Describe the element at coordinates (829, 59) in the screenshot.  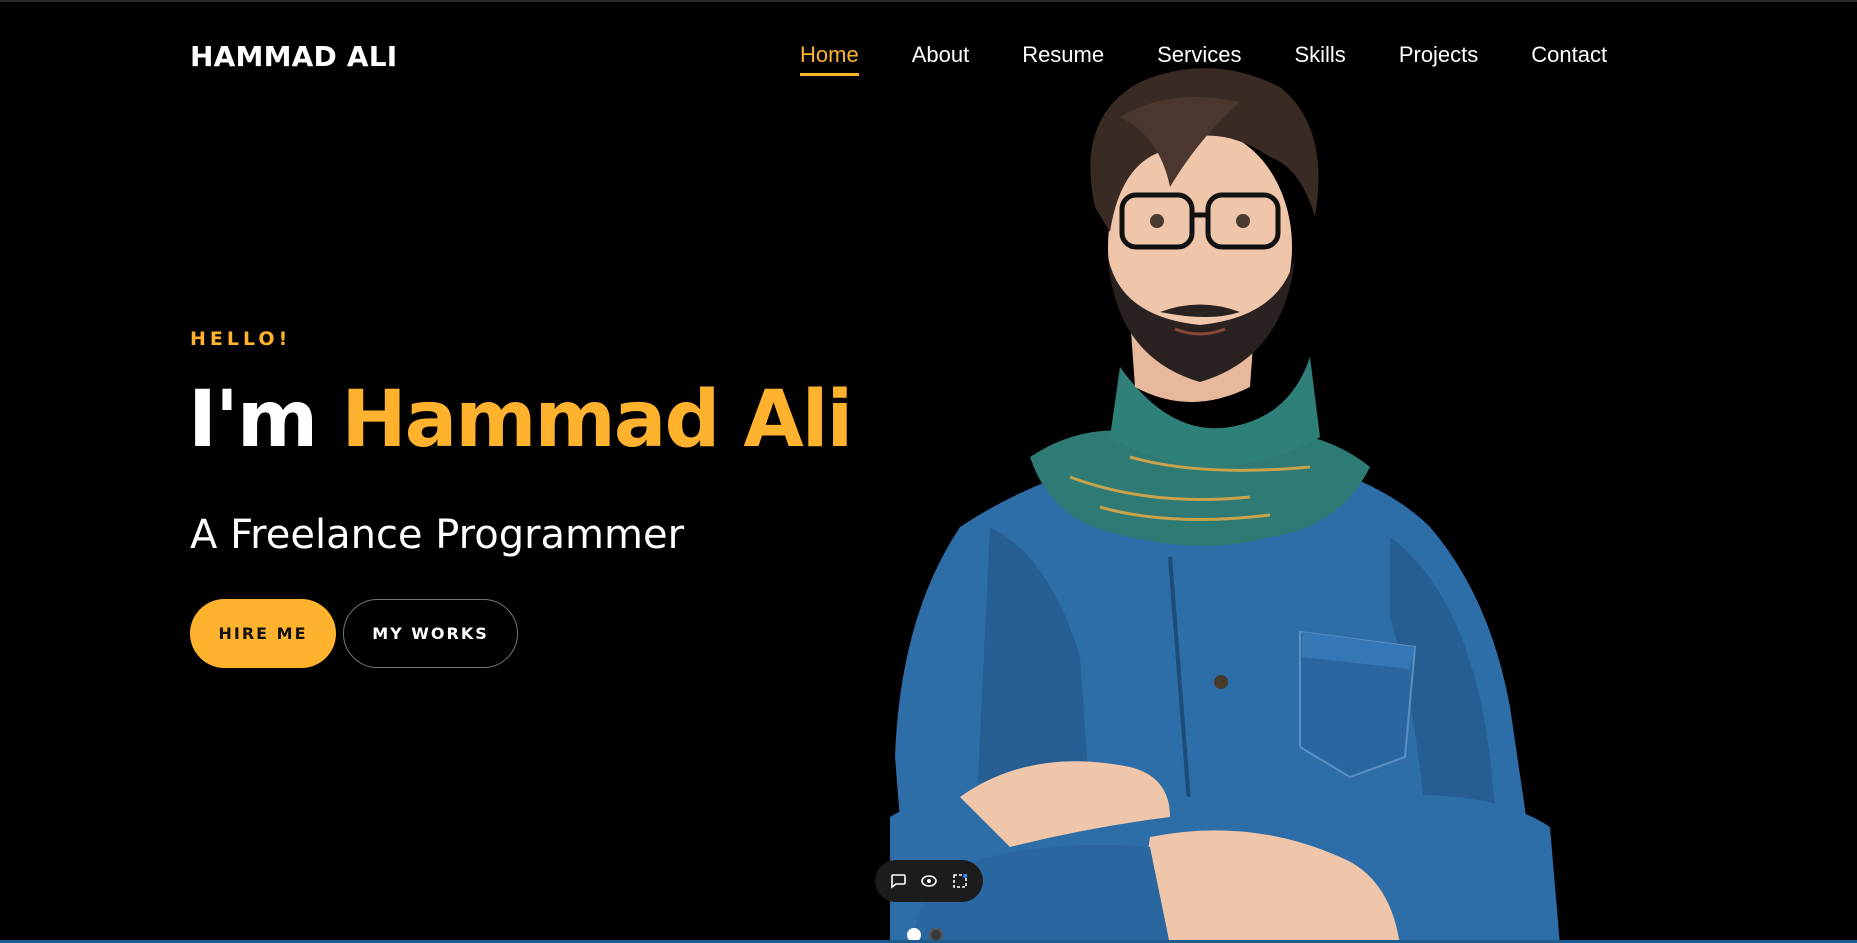
I see `nav-item-home: Home` at that location.